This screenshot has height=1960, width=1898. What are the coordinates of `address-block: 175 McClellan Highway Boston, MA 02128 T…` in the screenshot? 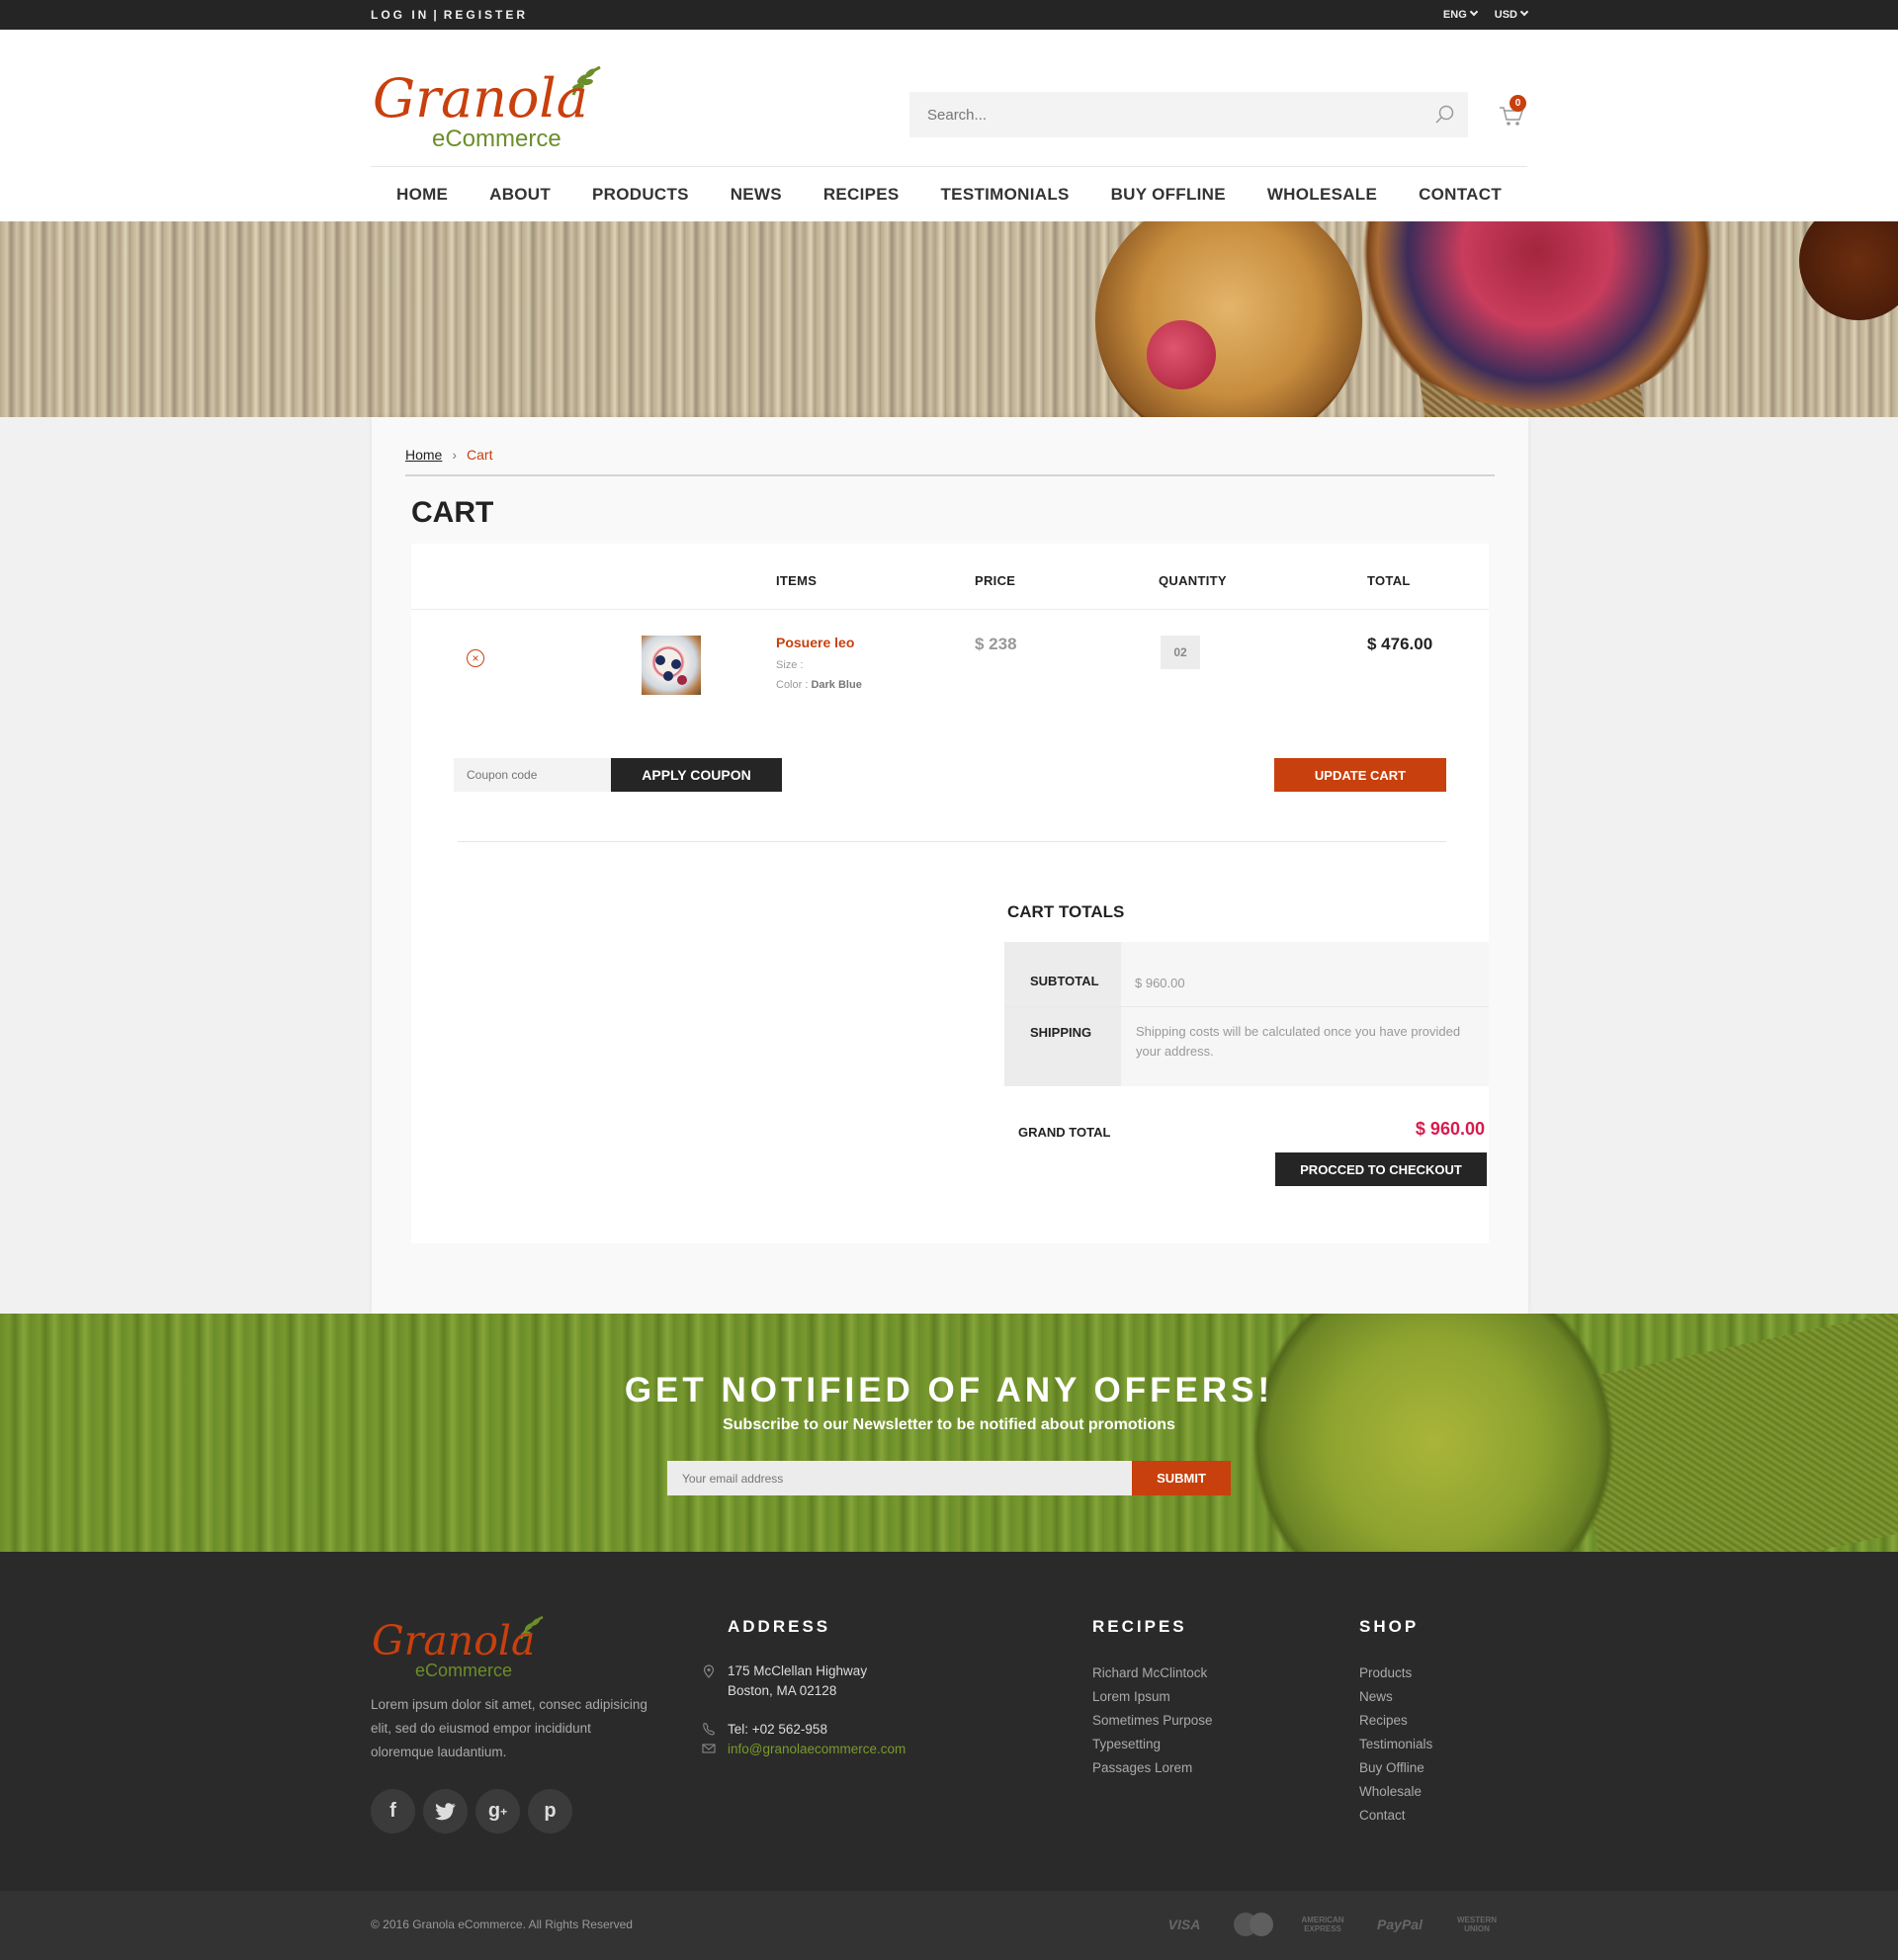 It's located at (804, 1711).